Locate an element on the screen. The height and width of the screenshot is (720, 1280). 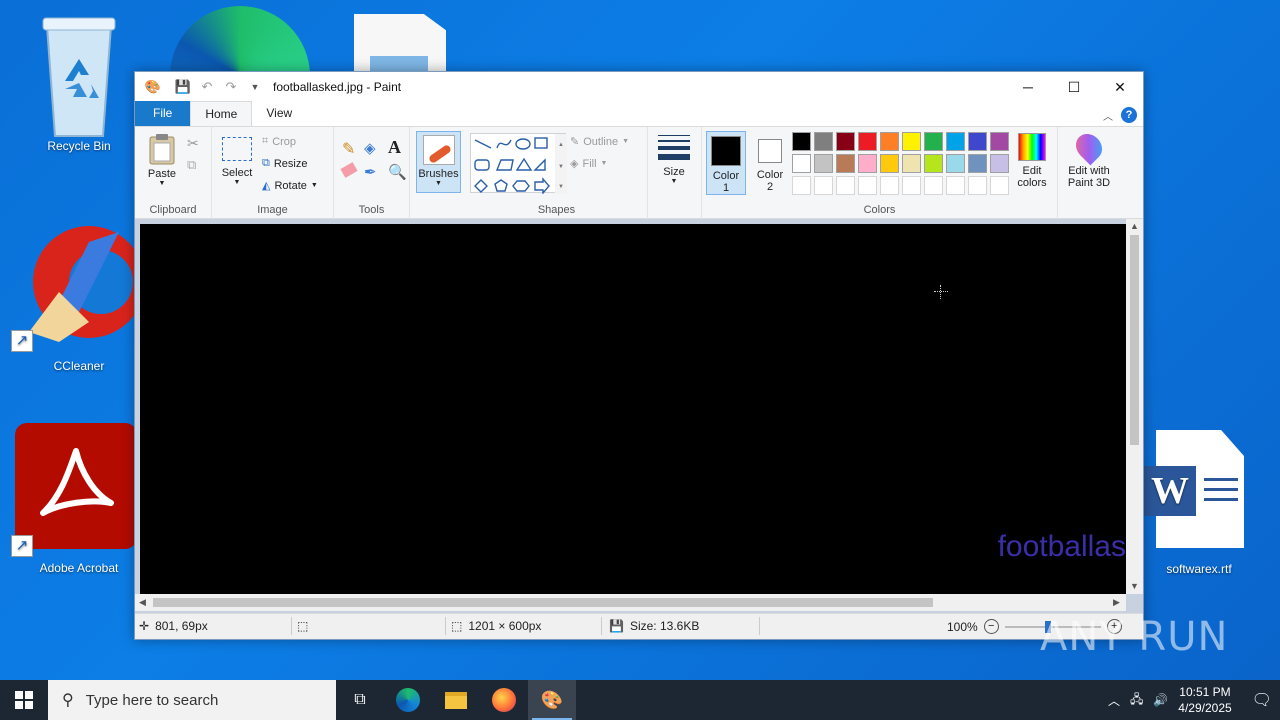
color1-button: Color 1 is located at coordinates (726, 163).